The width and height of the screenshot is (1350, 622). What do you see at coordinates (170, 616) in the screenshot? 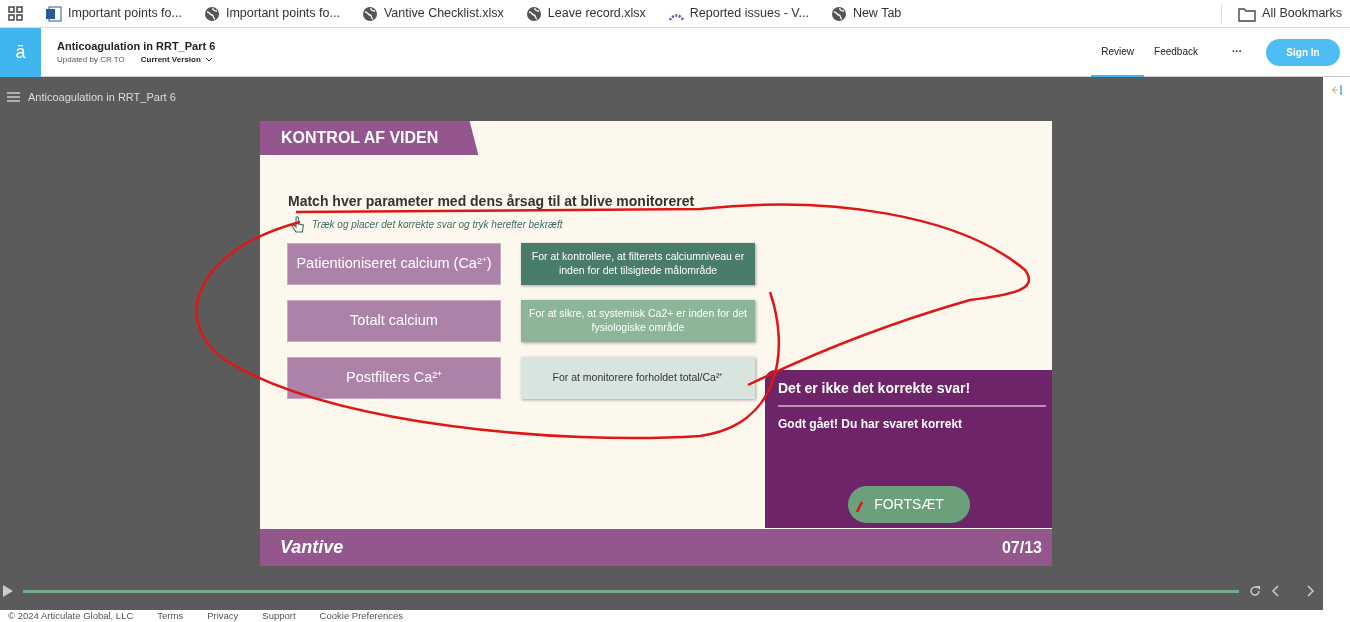
I see `footer-link: Terms` at bounding box center [170, 616].